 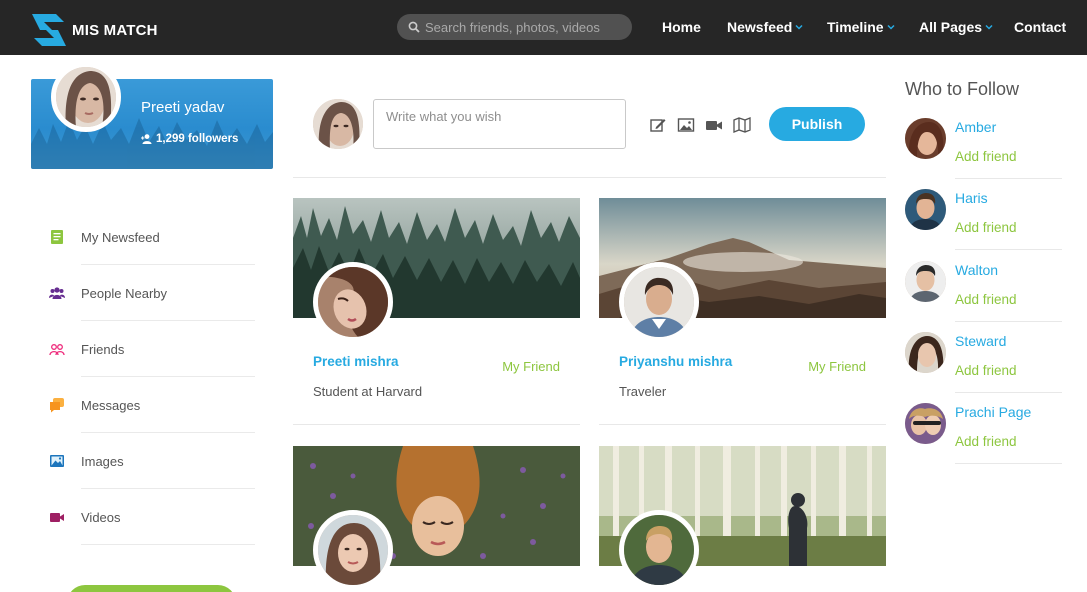 I want to click on sidebar-item-newsfeed: My Newsfeed, so click(x=152, y=237).